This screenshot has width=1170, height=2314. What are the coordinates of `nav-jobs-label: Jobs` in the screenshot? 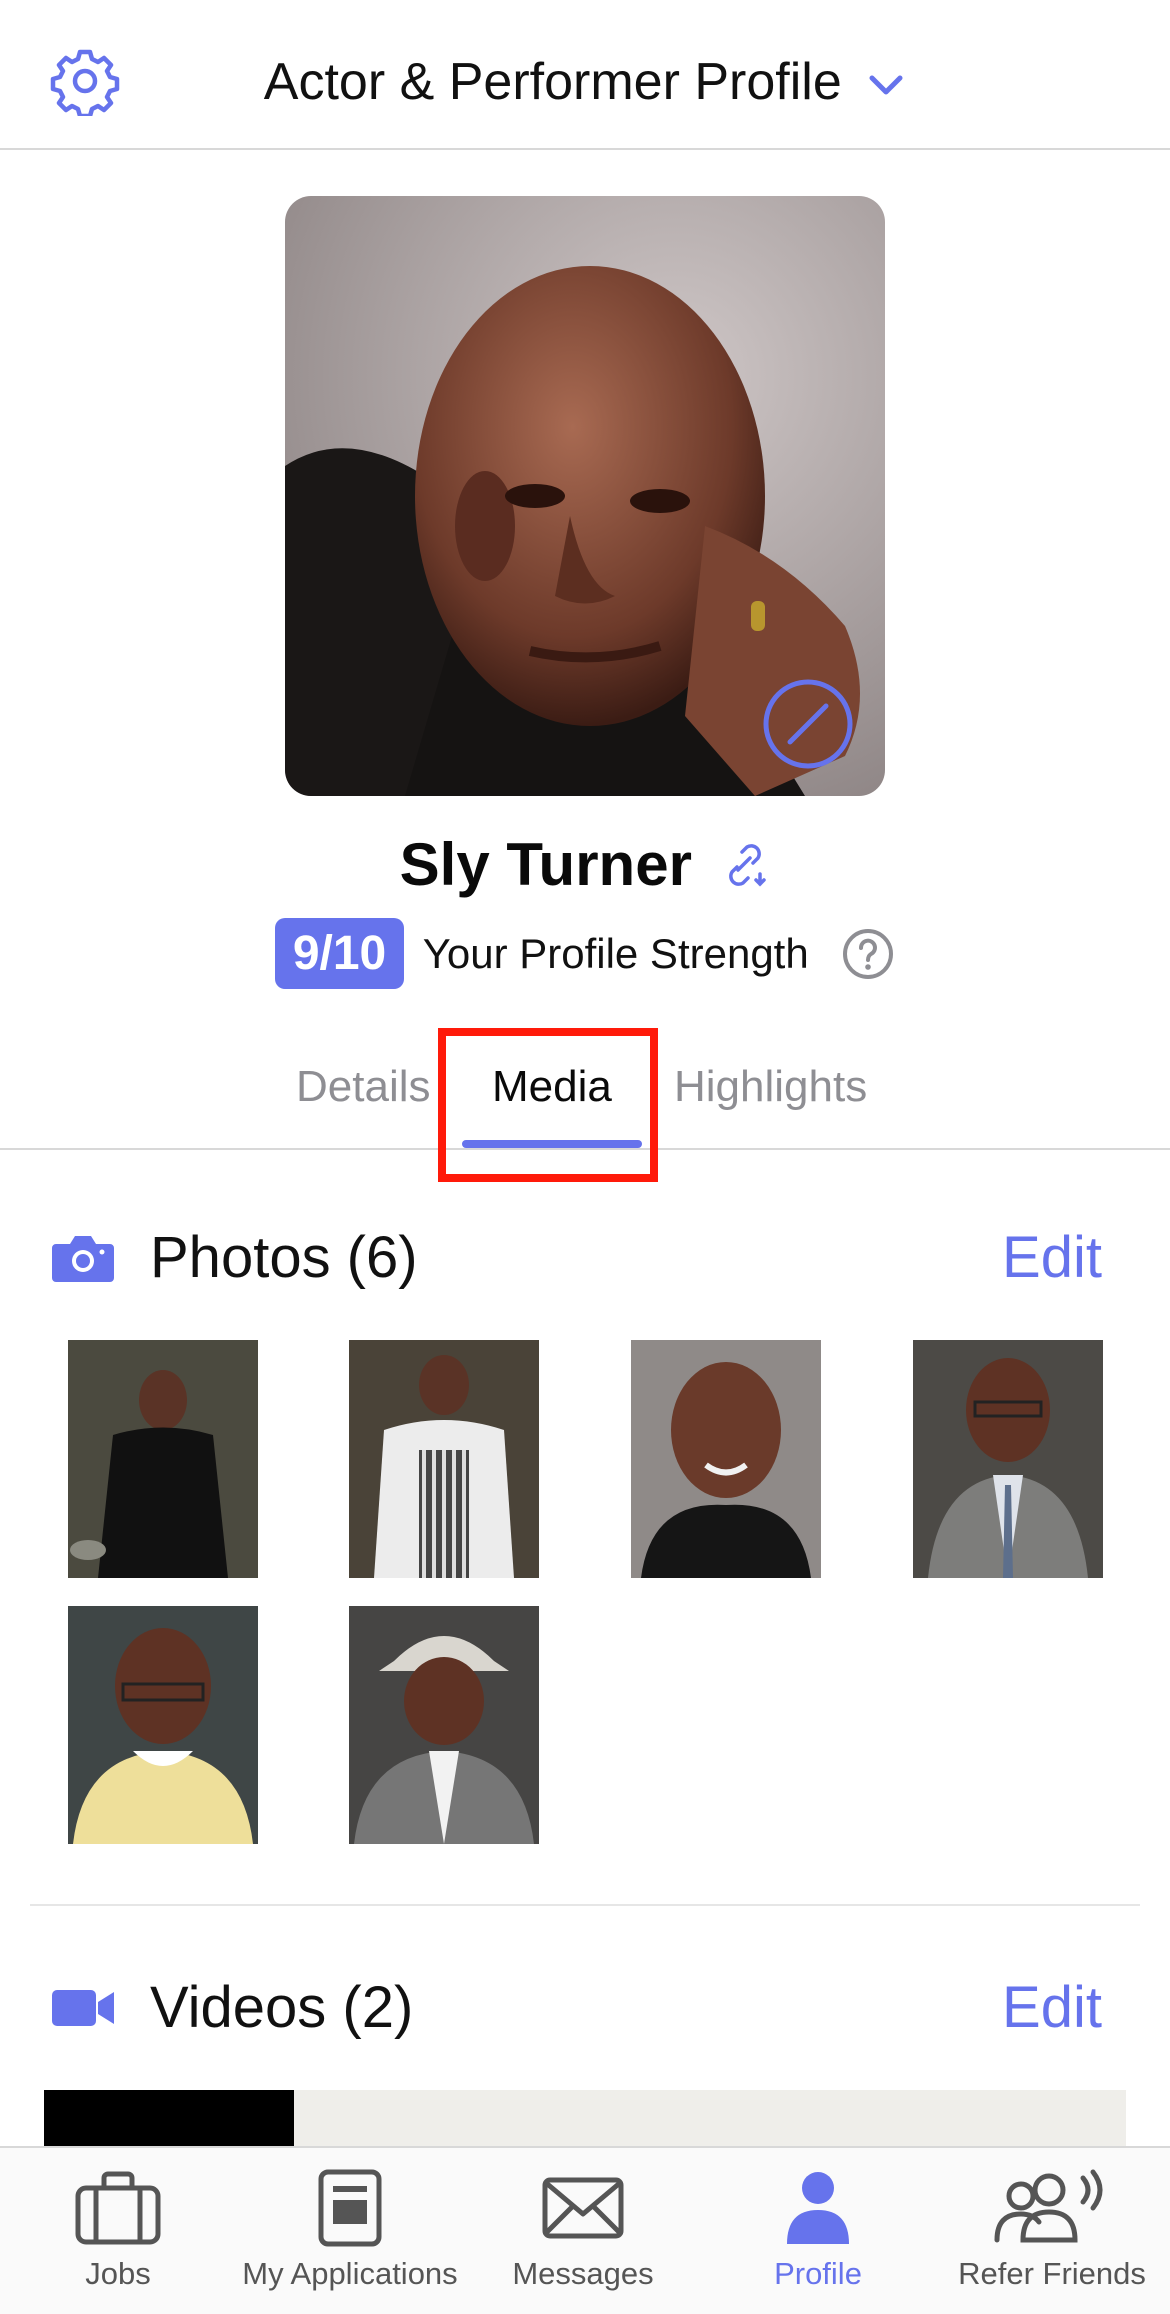 It's located at (118, 2273).